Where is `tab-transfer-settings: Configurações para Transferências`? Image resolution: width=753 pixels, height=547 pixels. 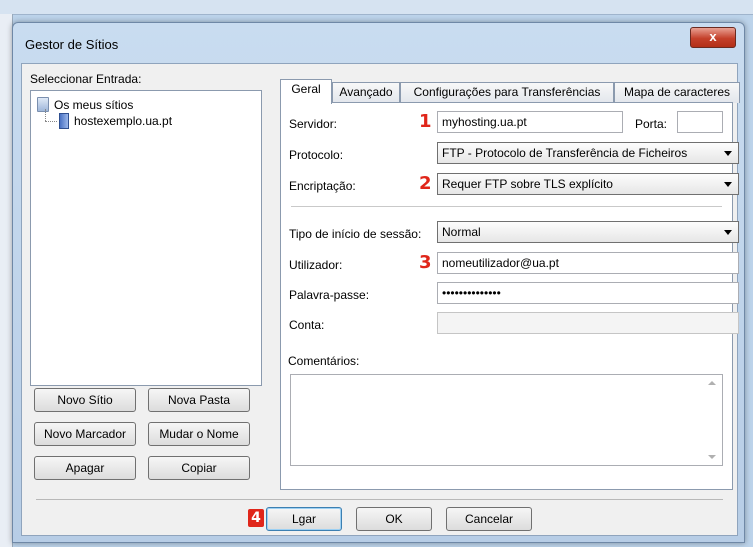 tab-transfer-settings: Configurações para Transferências is located at coordinates (507, 92).